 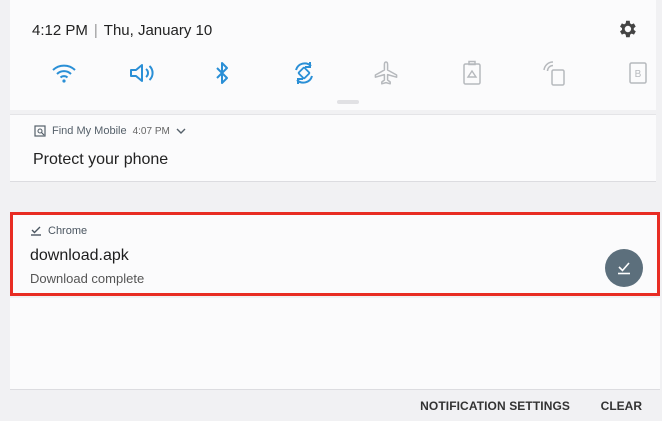 What do you see at coordinates (158, 30) in the screenshot?
I see `status-date: Thu, January 10` at bounding box center [158, 30].